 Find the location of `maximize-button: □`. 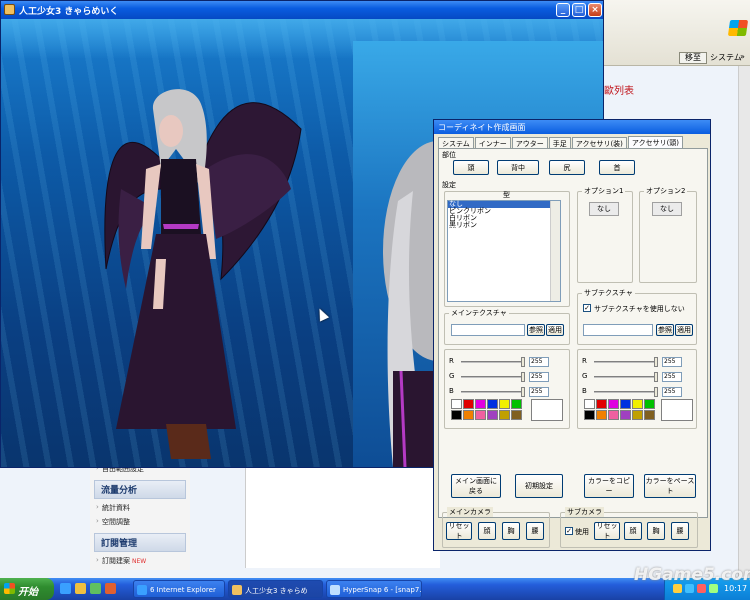

maximize-button: □ is located at coordinates (579, 10).